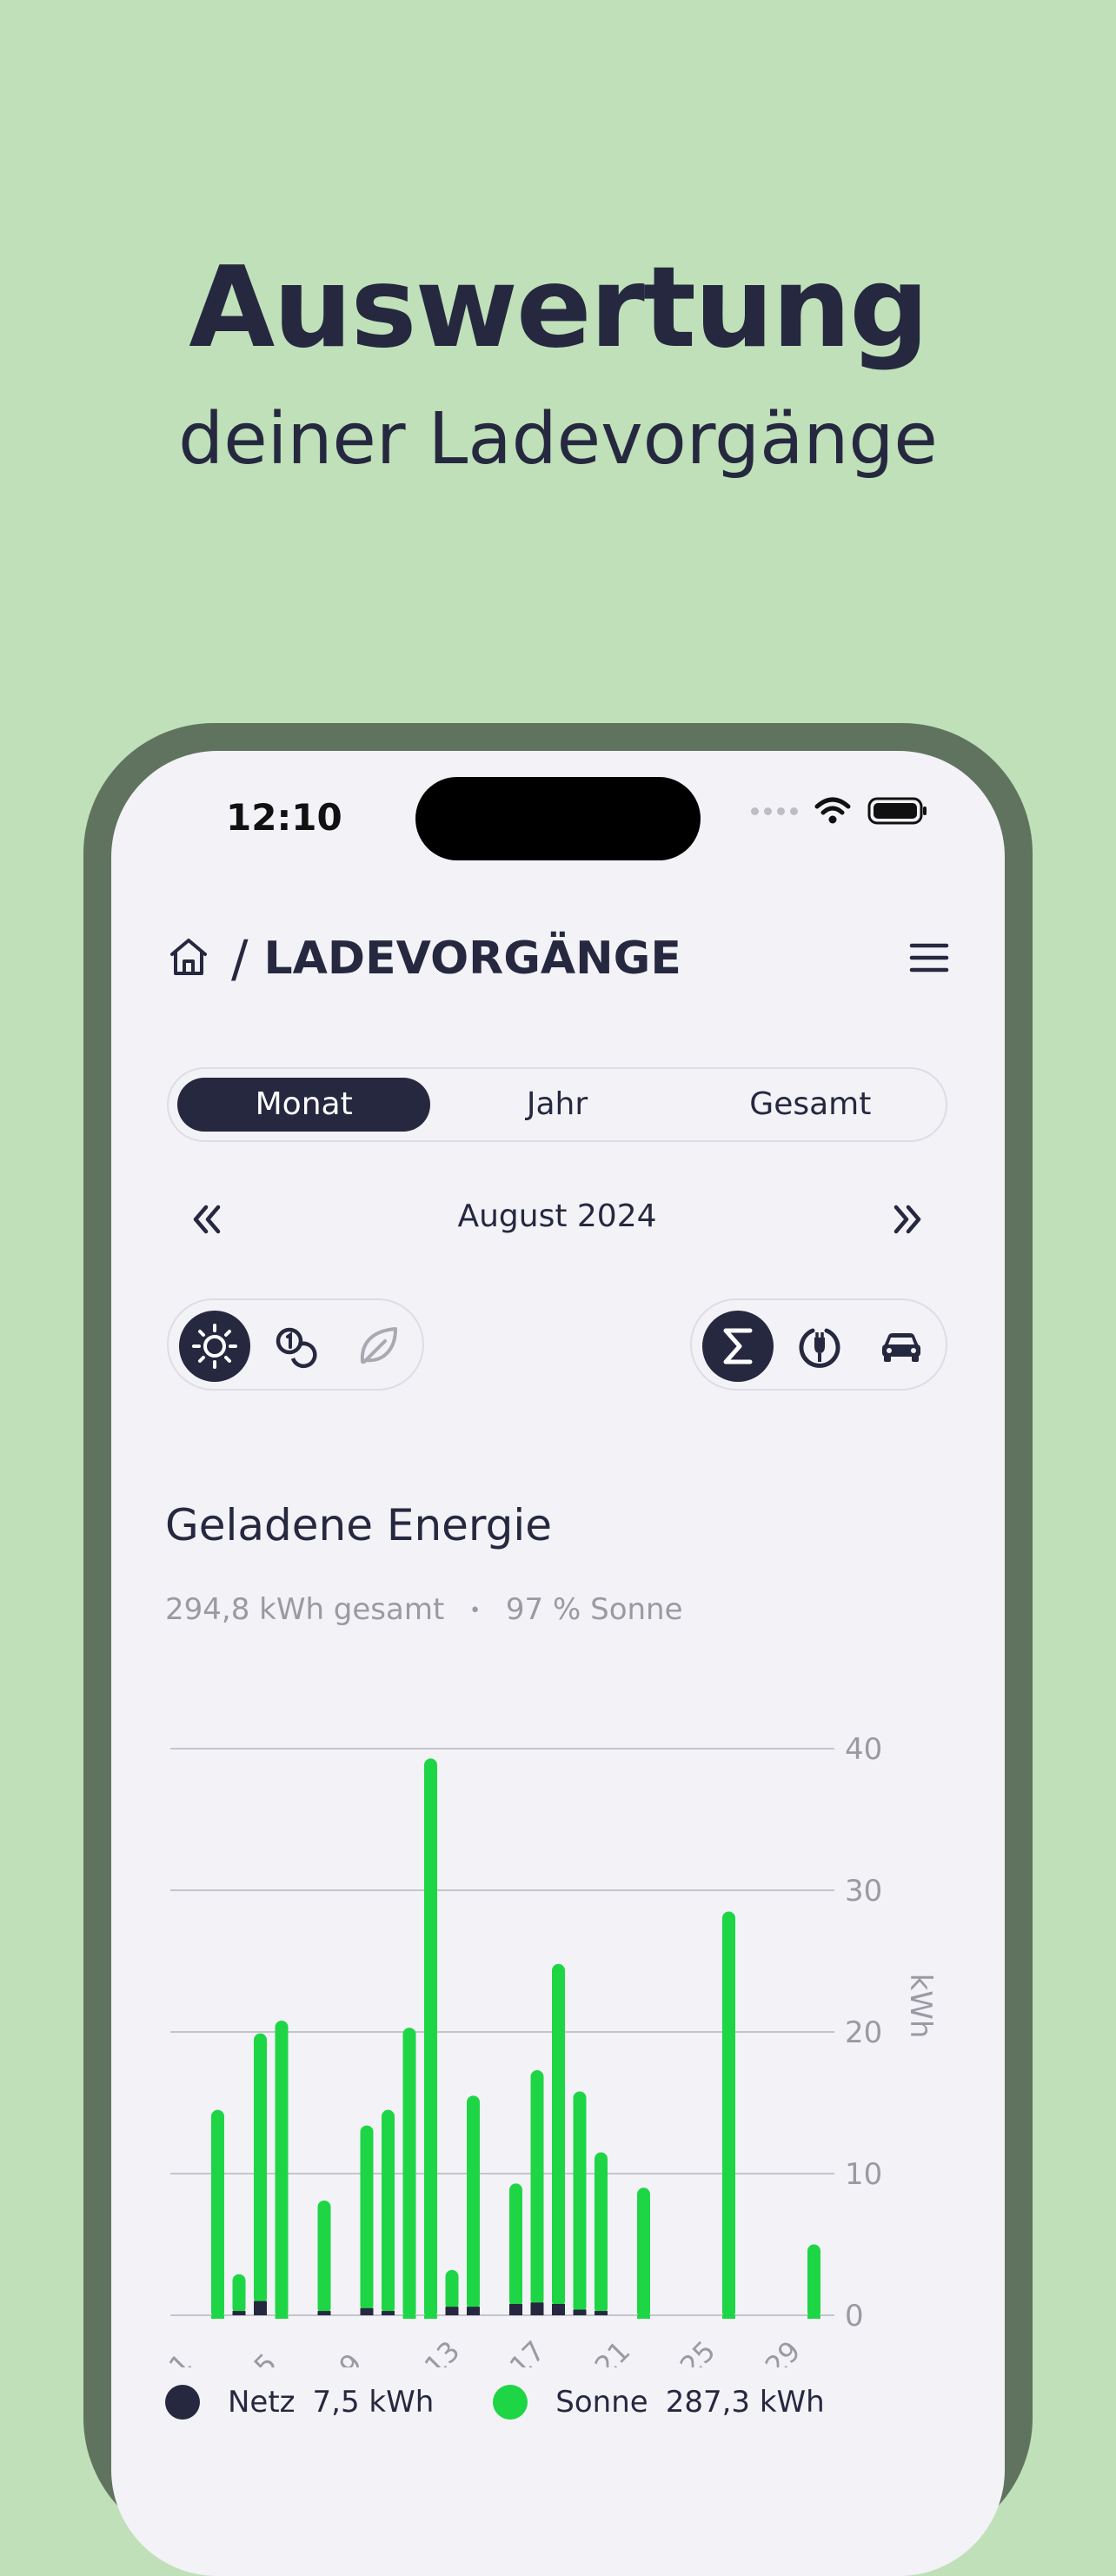 The height and width of the screenshot is (2576, 1116). What do you see at coordinates (855, 2316) in the screenshot?
I see `y-tick-label: 0` at bounding box center [855, 2316].